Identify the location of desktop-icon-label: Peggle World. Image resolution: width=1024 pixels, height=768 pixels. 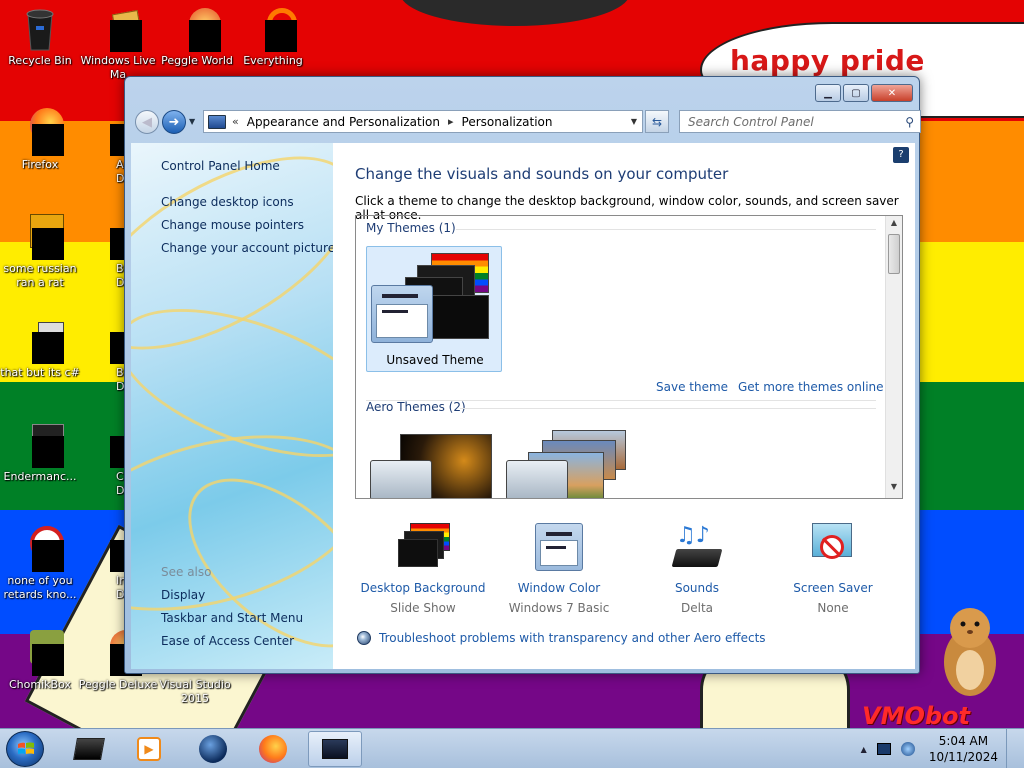
(197, 60).